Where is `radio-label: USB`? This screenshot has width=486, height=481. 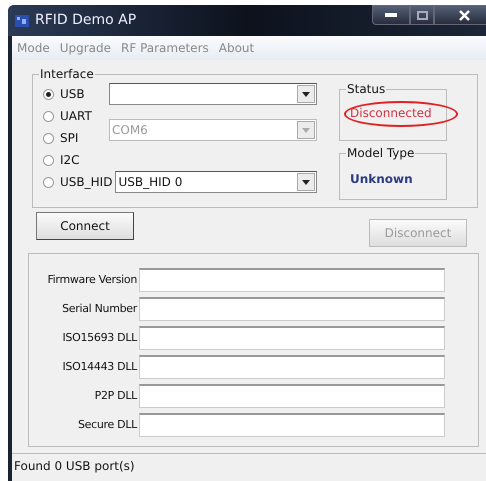 radio-label: USB is located at coordinates (72, 94).